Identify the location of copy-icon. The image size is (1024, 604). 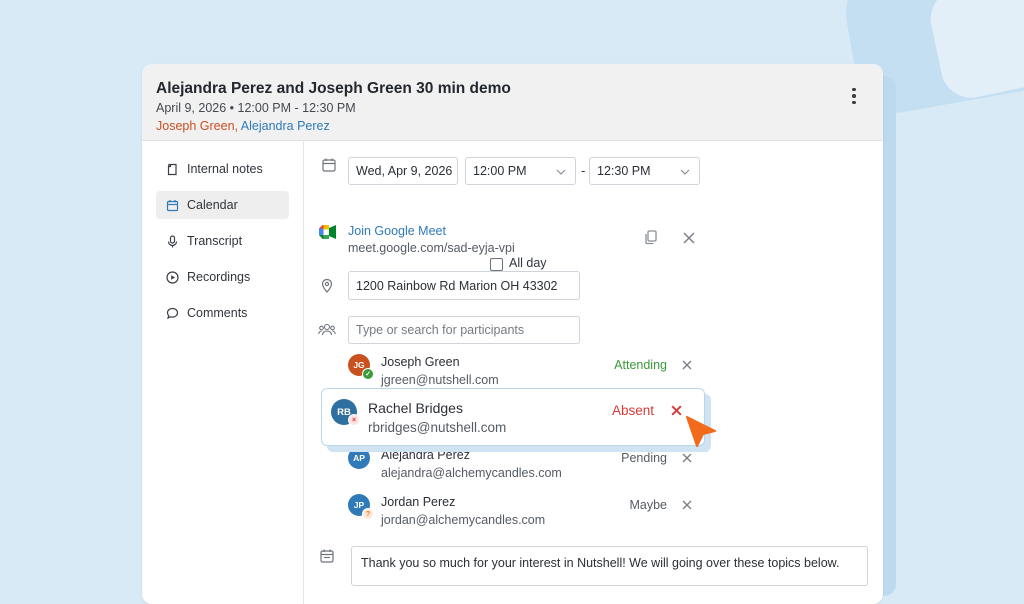
(651, 237).